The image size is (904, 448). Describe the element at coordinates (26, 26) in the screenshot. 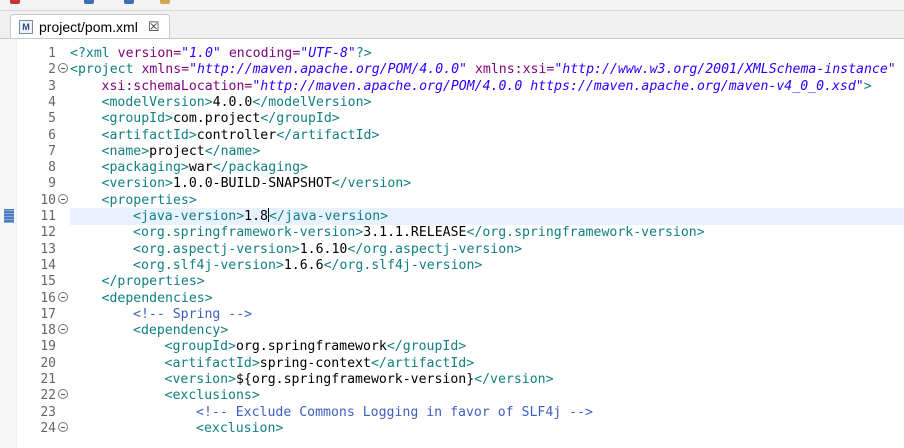

I see `maven-file-icon: M` at that location.